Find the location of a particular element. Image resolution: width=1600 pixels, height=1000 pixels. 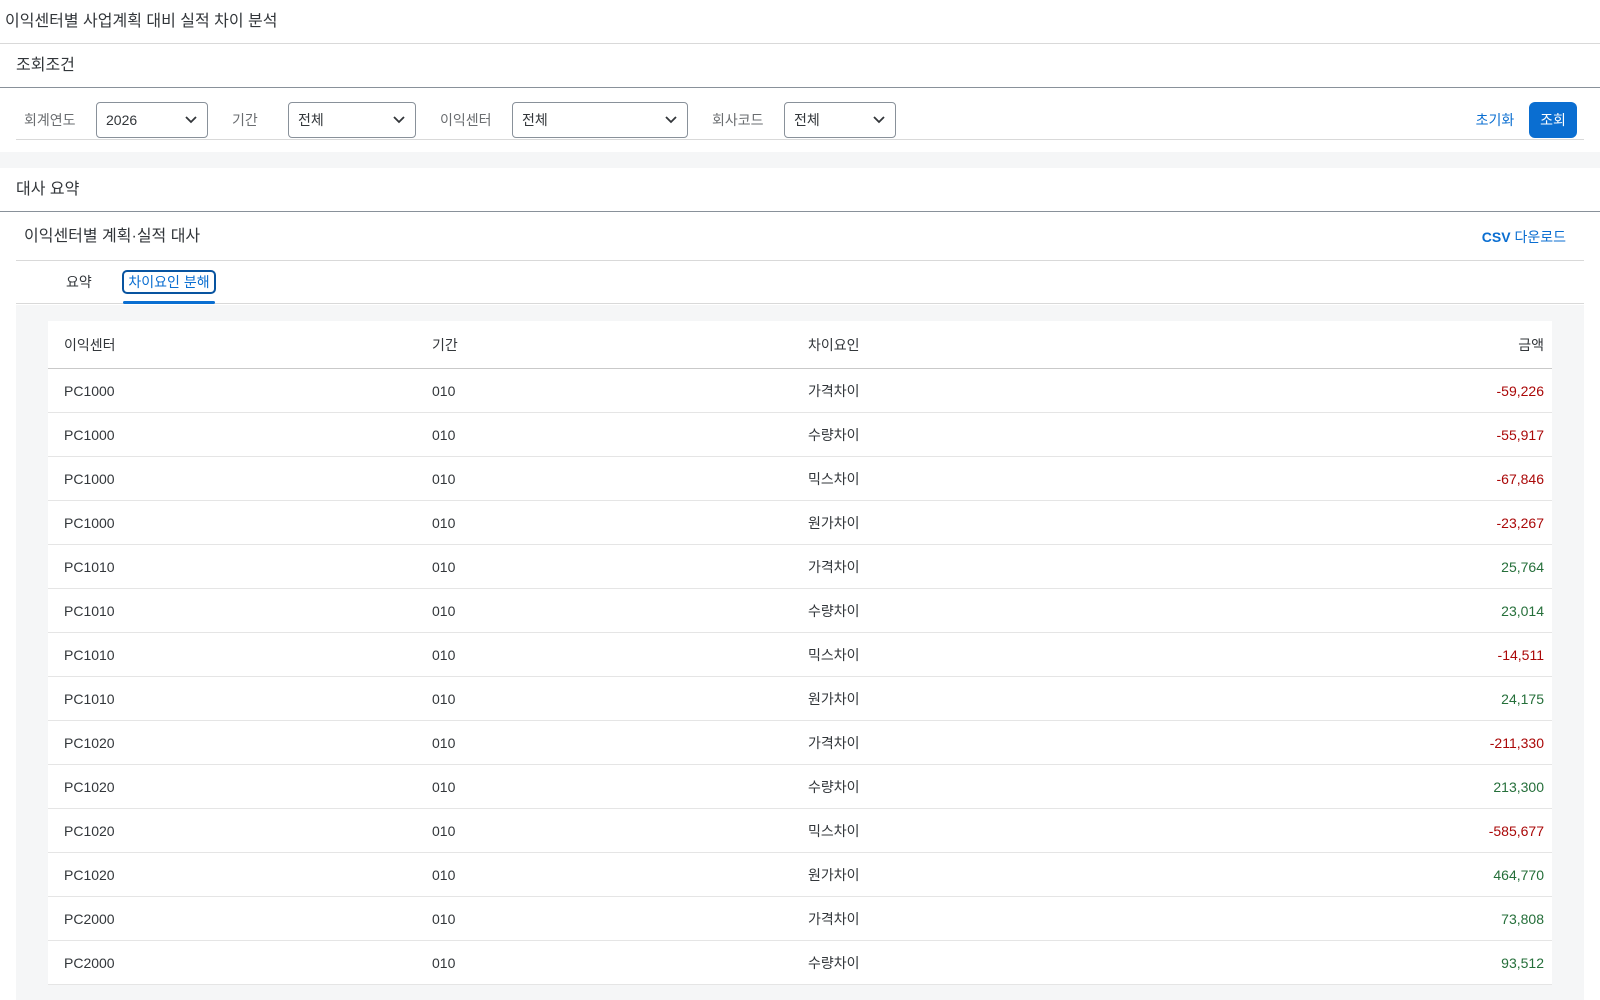

tab-variance-breakdown: 차이요인 분해 is located at coordinates (169, 283).